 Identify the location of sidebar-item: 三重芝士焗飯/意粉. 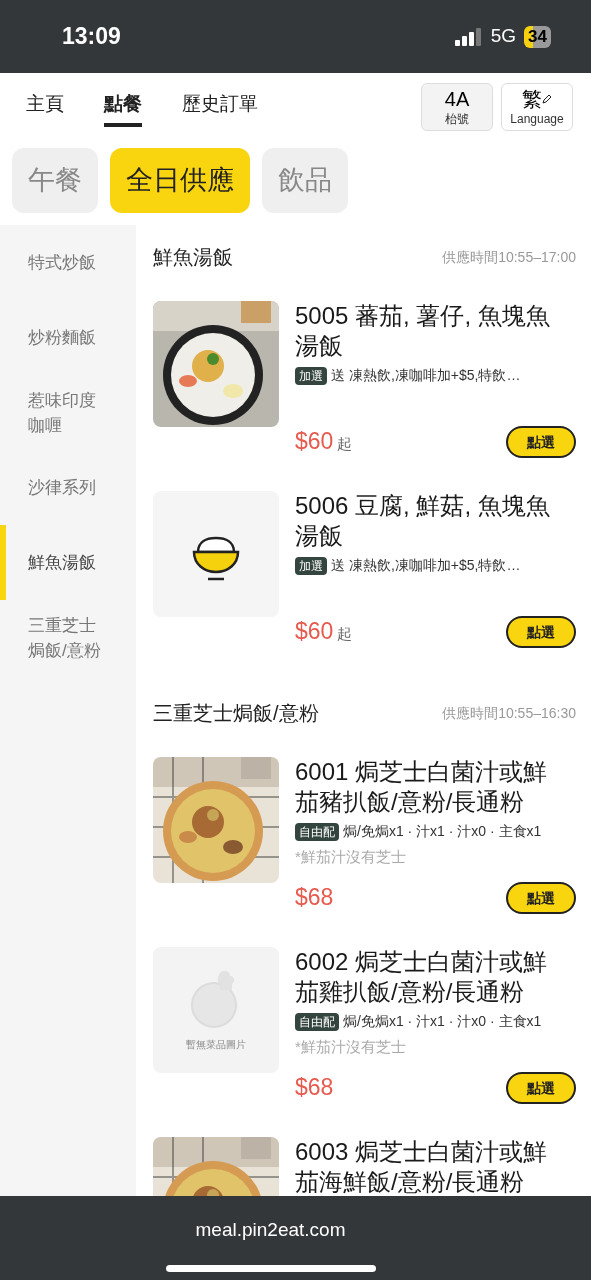
(68, 637).